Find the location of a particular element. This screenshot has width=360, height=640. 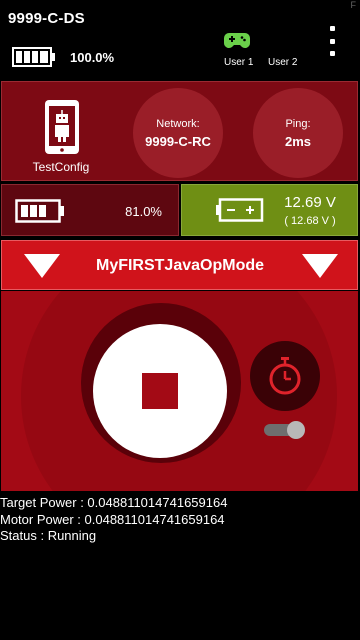

active-config-label: TestConfig is located at coordinates (61, 167).